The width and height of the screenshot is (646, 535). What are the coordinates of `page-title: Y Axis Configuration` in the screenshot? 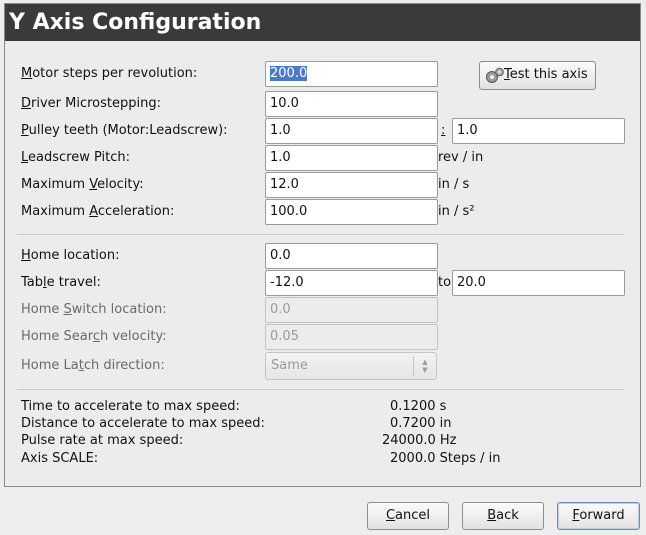 It's located at (322, 22).